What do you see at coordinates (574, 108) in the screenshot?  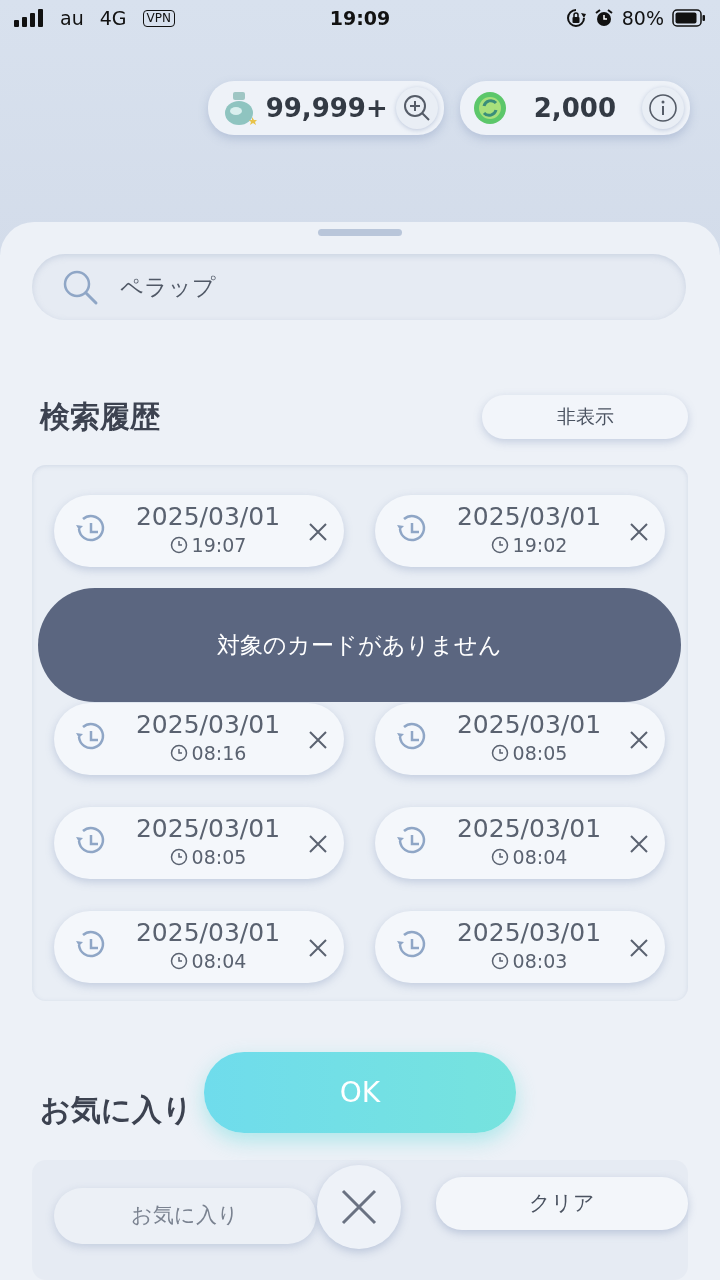 I see `currency-amount: 2,000` at bounding box center [574, 108].